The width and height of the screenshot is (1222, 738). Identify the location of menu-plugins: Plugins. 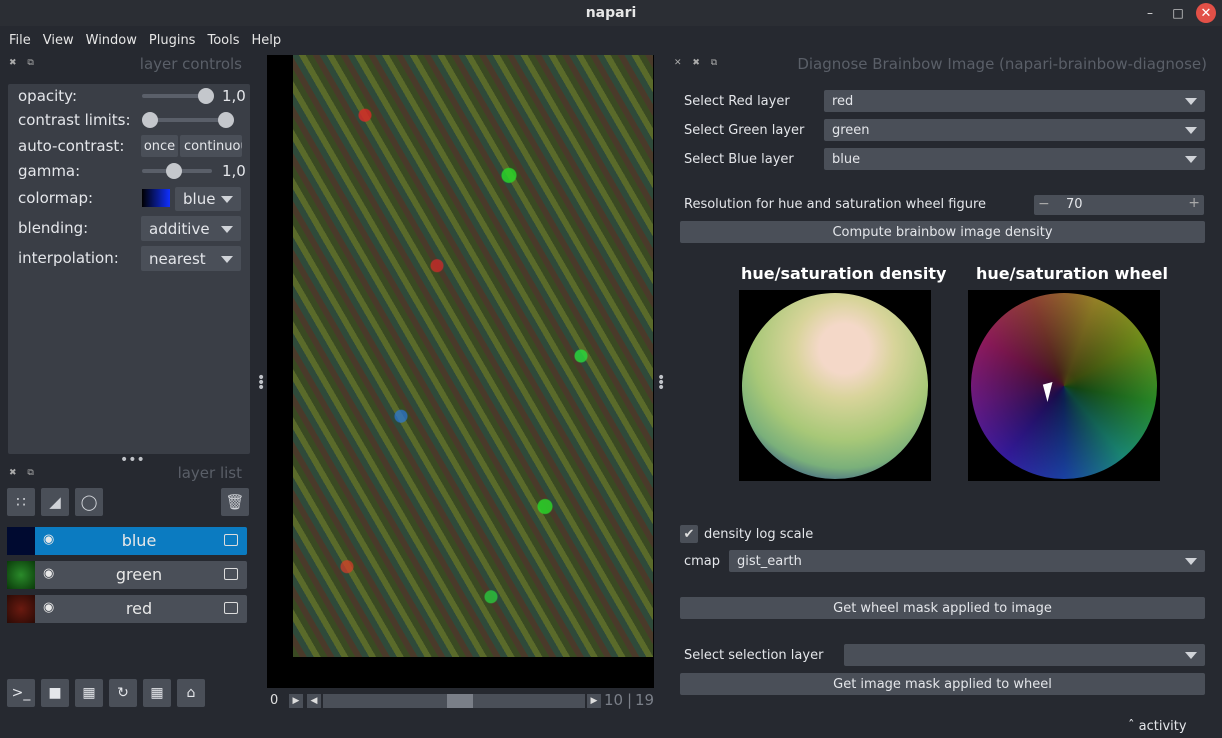
(172, 40).